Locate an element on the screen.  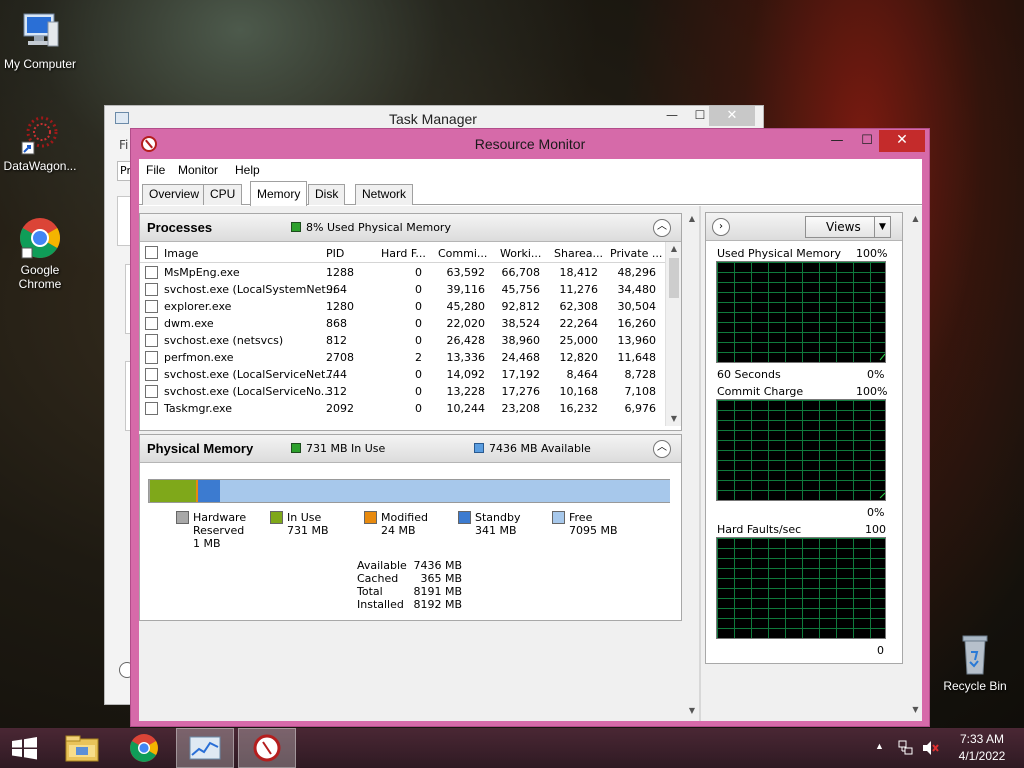
table-row: dwm.exe 868 0 22,020 38,524 22,264 16,260 is located at coordinates (403, 323).